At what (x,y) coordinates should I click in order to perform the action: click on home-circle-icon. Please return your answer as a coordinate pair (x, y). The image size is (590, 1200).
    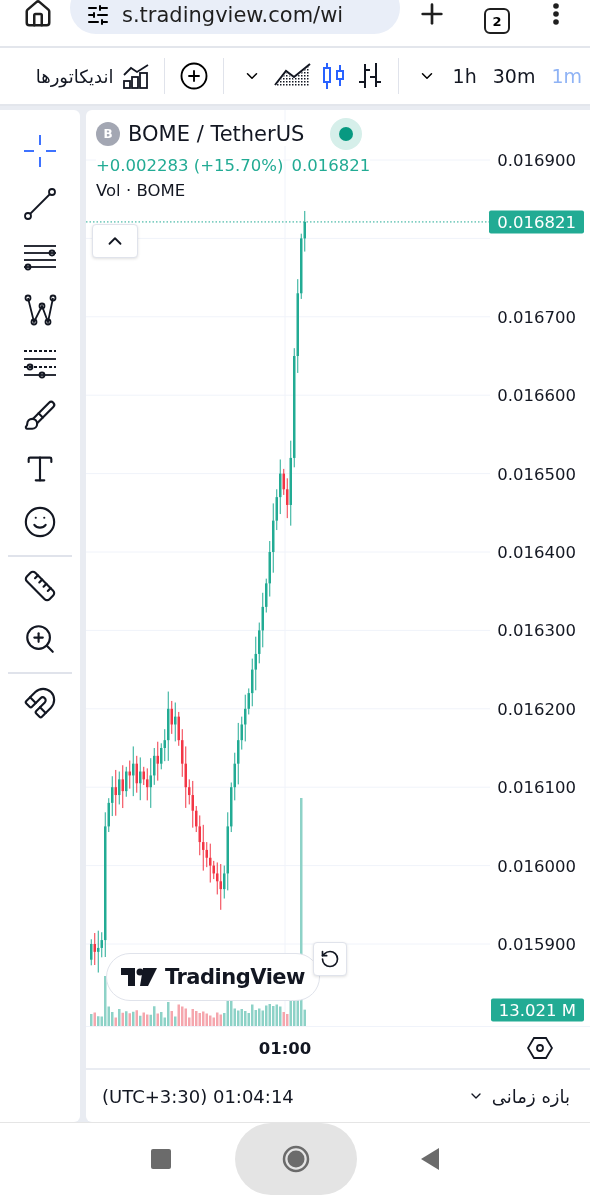
    Looking at the image, I should click on (296, 1158).